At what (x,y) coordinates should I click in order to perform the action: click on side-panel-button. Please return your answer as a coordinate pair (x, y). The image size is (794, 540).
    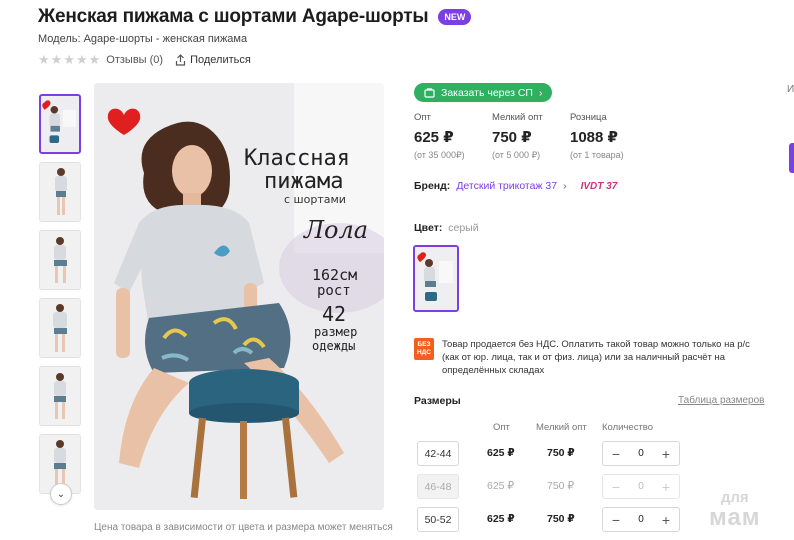
    Looking at the image, I should click on (791, 158).